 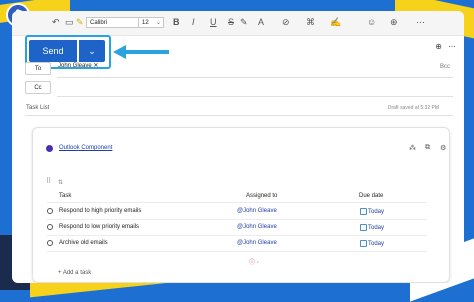 I want to click on share-icon: ⚙, so click(x=443, y=148).